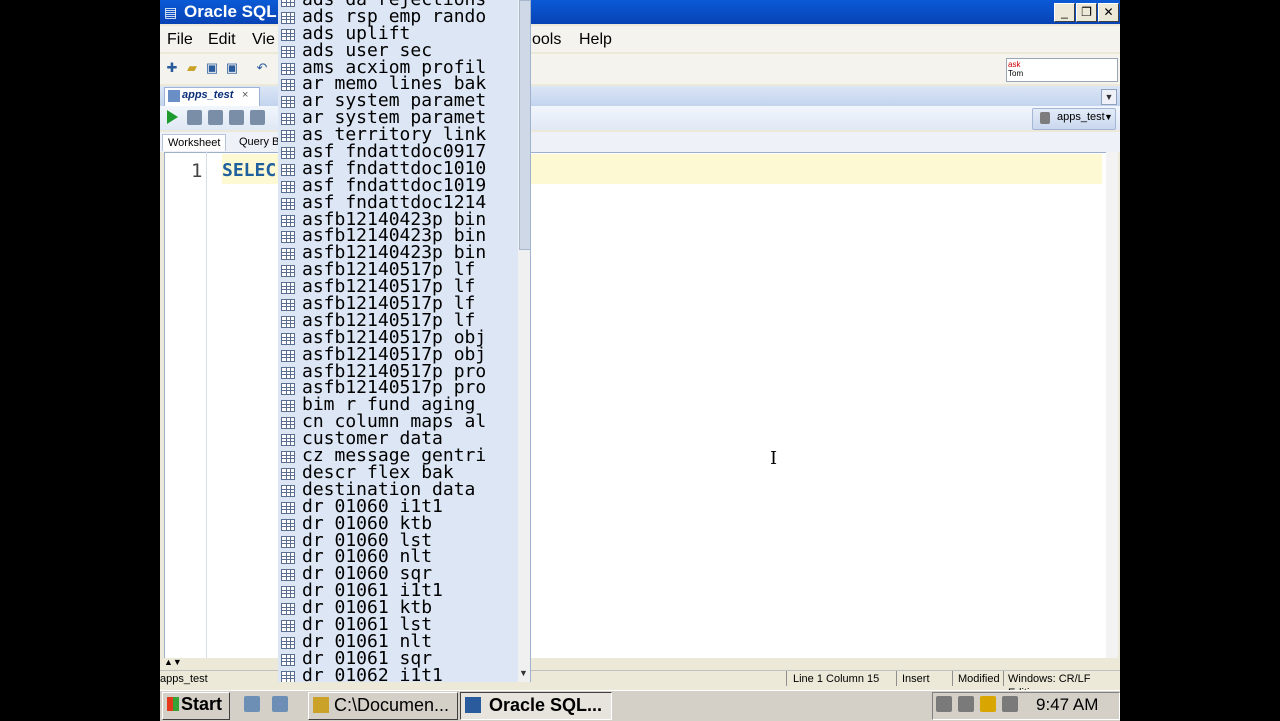  Describe the element at coordinates (774, 458) in the screenshot. I see `text-cursor-icon: I` at that location.